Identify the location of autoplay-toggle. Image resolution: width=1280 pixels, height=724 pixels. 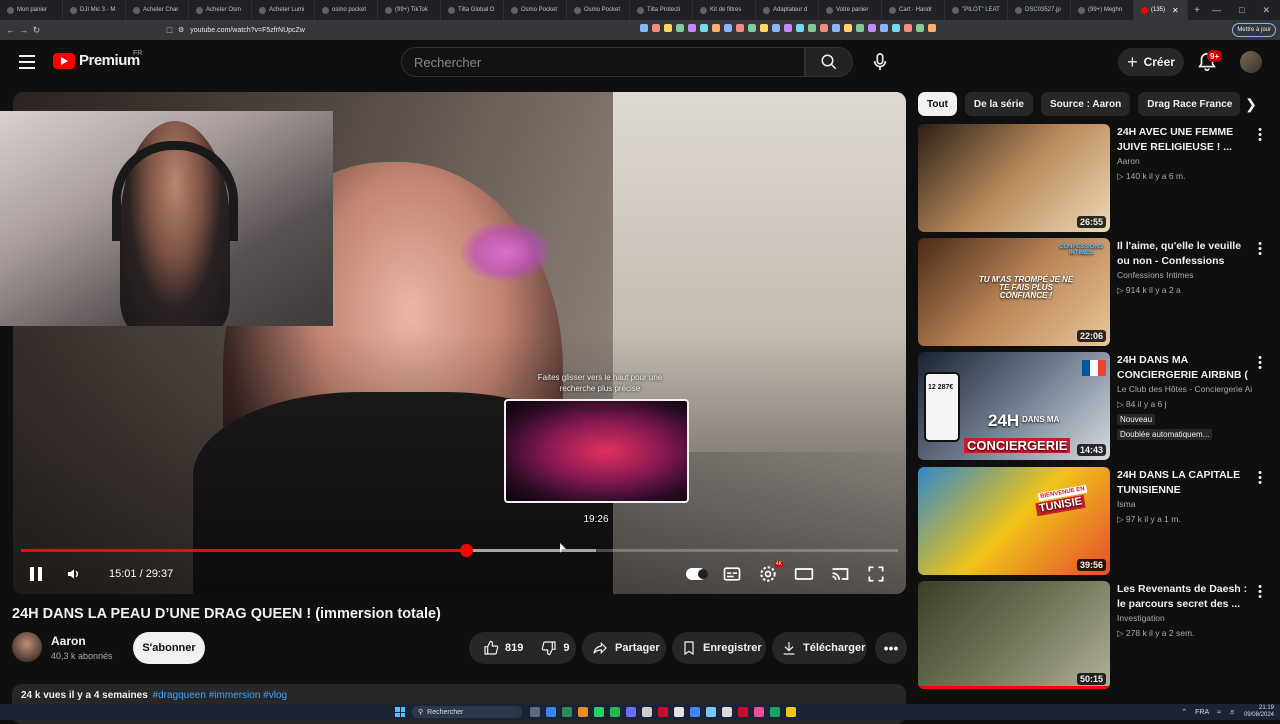
(697, 574).